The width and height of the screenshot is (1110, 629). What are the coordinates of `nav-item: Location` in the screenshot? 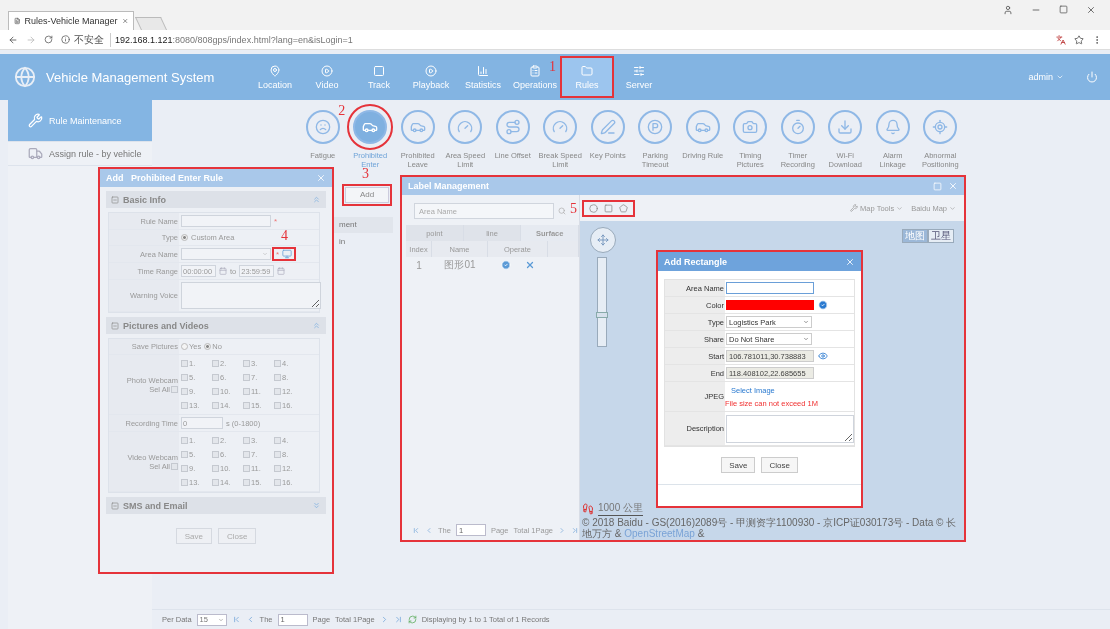 It's located at (275, 77).